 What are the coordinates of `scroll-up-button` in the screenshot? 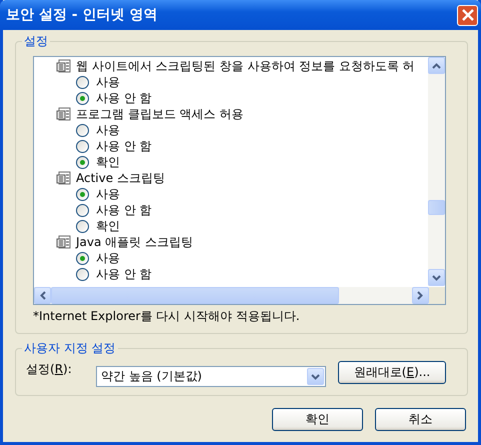 It's located at (436, 65).